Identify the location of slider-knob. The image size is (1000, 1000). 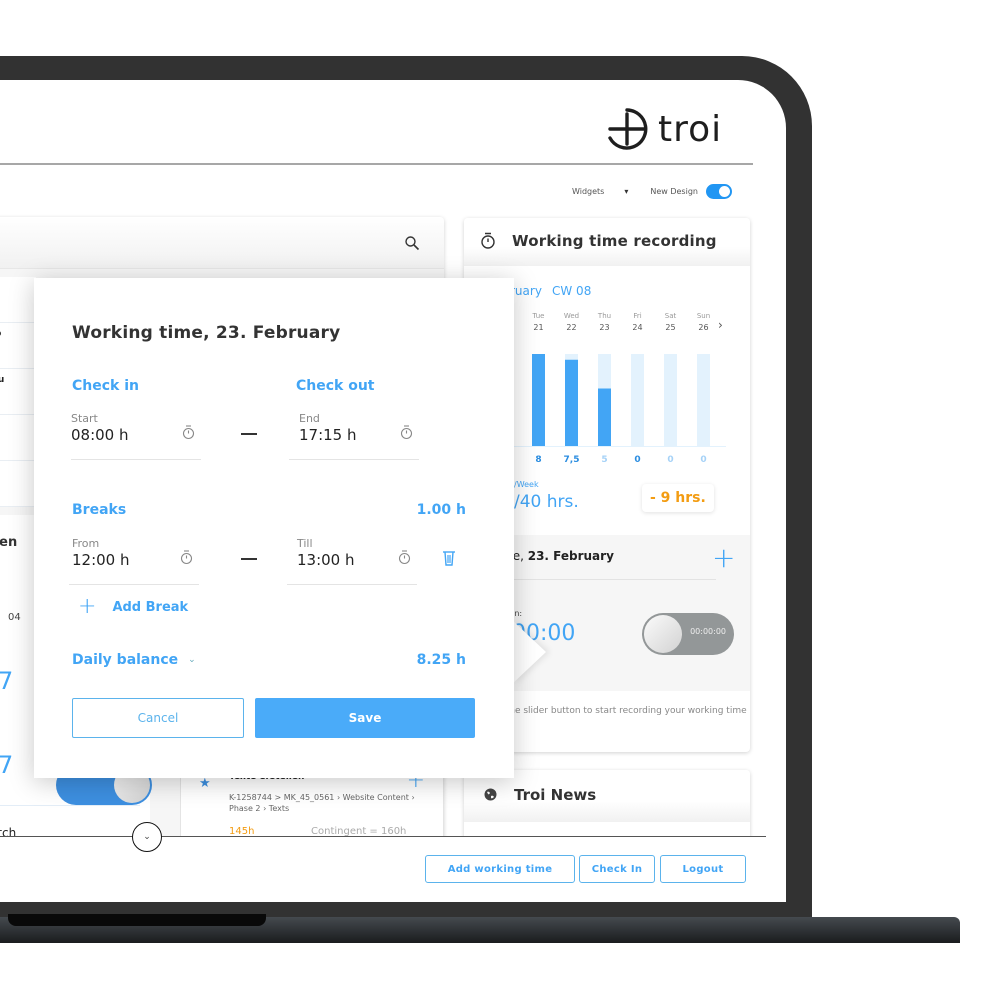
(663, 634).